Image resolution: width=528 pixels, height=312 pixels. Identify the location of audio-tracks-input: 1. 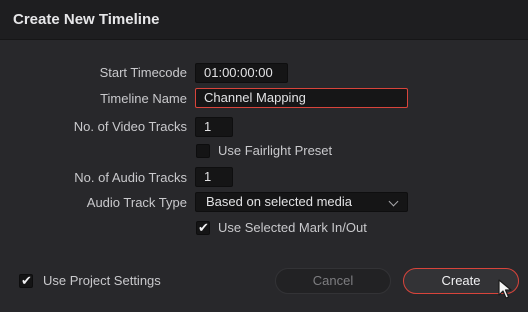
(214, 177).